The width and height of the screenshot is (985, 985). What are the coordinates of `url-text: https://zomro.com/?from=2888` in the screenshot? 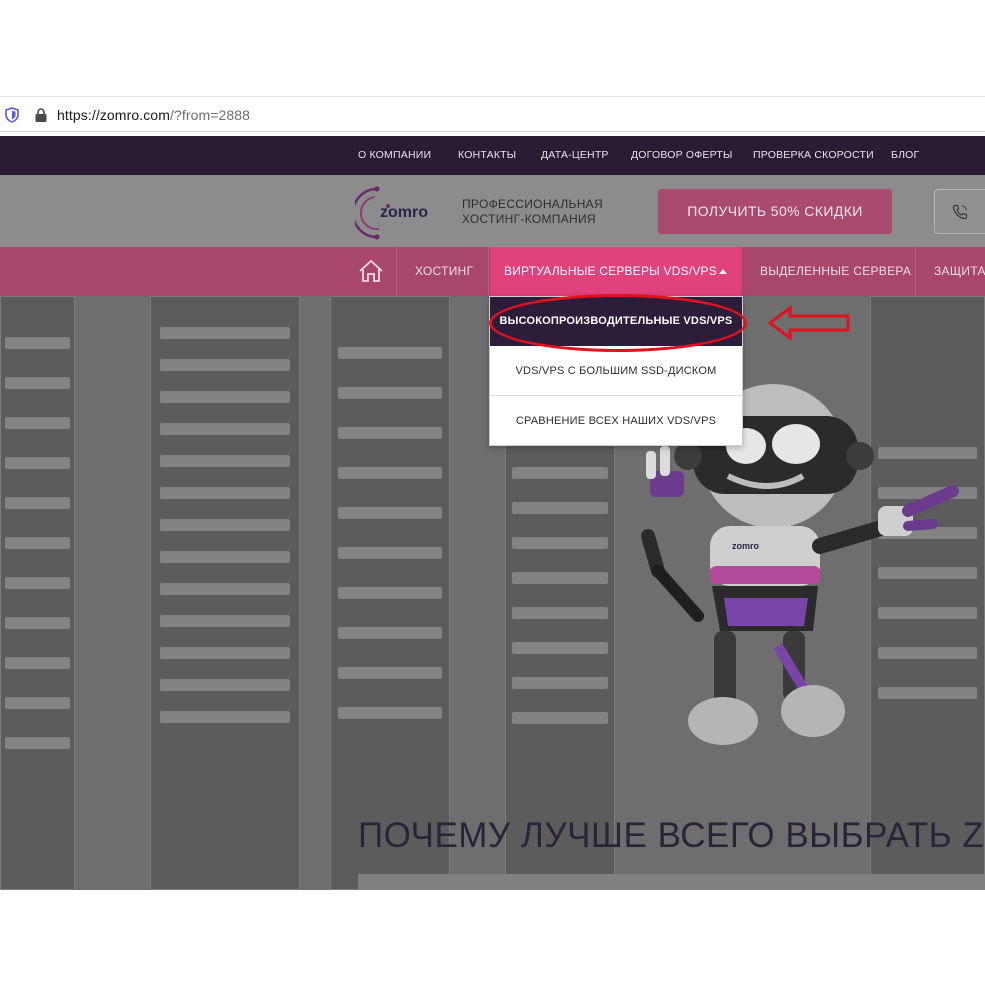 It's located at (153, 115).